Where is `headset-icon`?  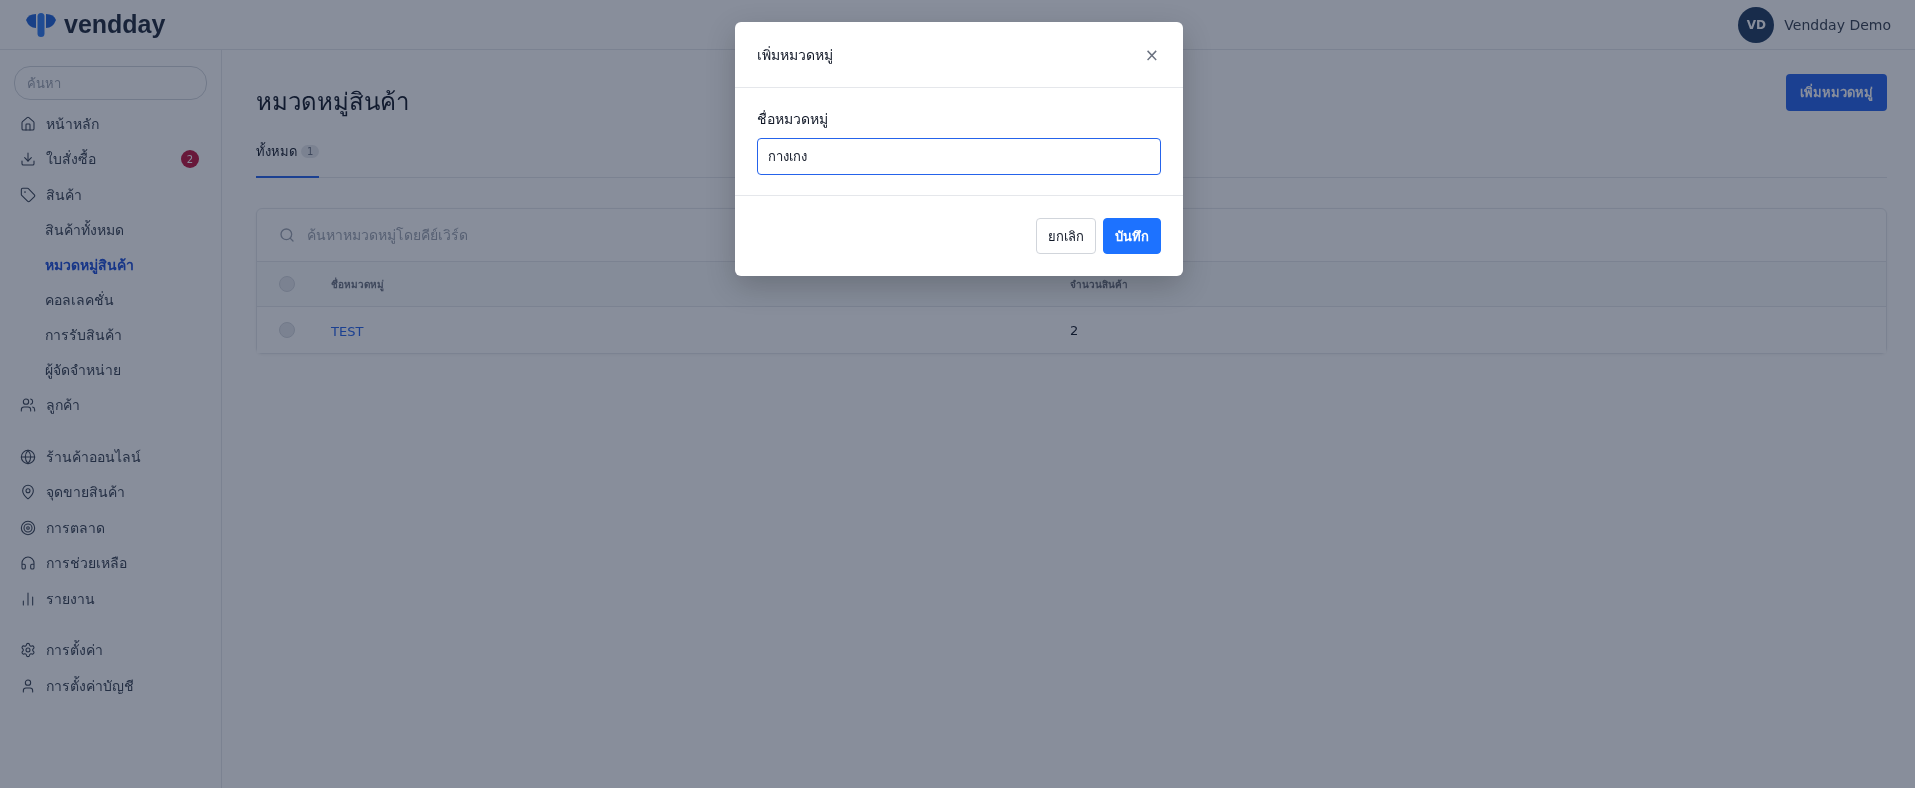
headset-icon is located at coordinates (28, 563).